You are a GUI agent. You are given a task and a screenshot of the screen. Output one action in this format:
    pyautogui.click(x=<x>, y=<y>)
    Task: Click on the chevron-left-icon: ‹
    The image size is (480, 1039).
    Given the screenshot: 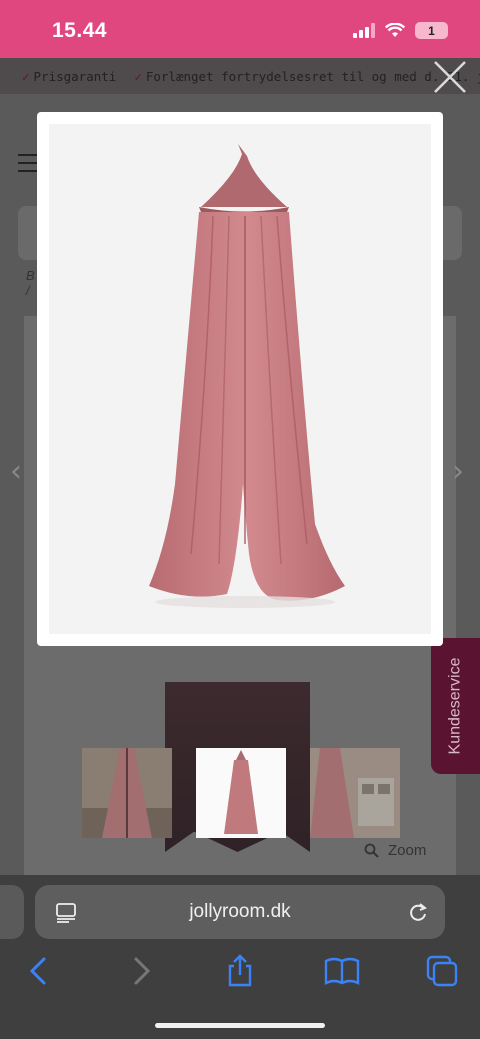 What is the action you would take?
    pyautogui.click(x=16, y=471)
    